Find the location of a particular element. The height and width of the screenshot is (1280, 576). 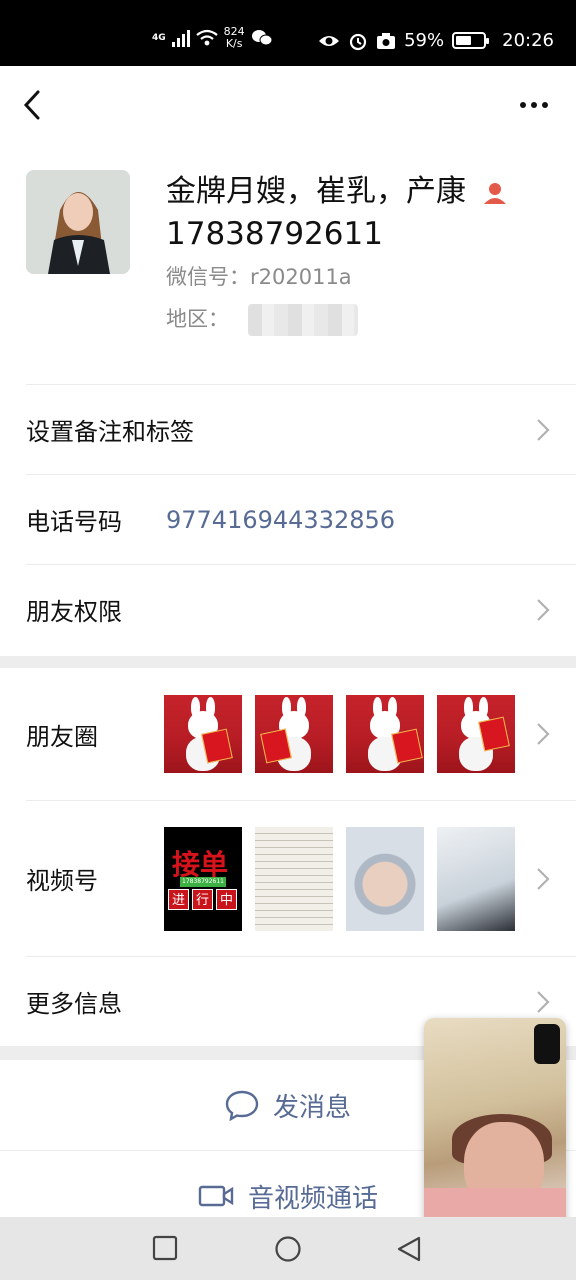

moments-label: 朋友圈 is located at coordinates (62, 736).